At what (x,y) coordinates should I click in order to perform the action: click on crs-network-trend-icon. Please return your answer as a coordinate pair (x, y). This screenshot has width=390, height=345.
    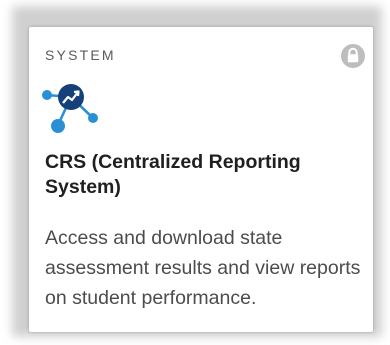
    Looking at the image, I should click on (70, 108).